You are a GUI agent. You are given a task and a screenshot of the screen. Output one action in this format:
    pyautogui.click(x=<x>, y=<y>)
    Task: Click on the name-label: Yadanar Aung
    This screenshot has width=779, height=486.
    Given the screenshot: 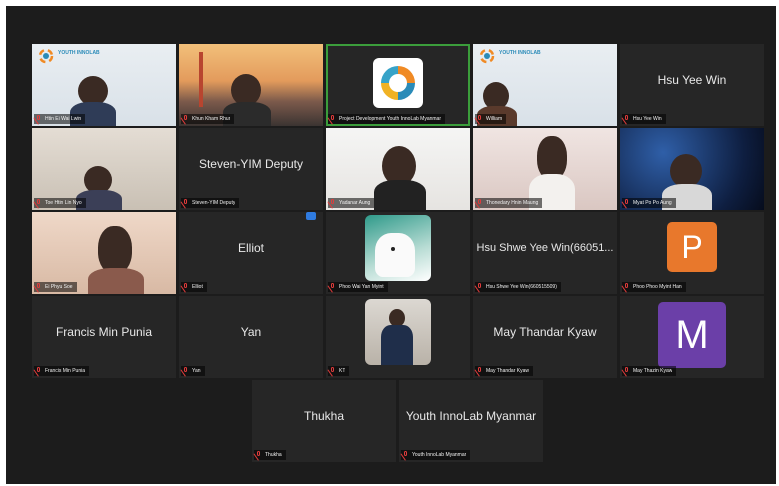 What is the action you would take?
    pyautogui.click(x=351, y=203)
    